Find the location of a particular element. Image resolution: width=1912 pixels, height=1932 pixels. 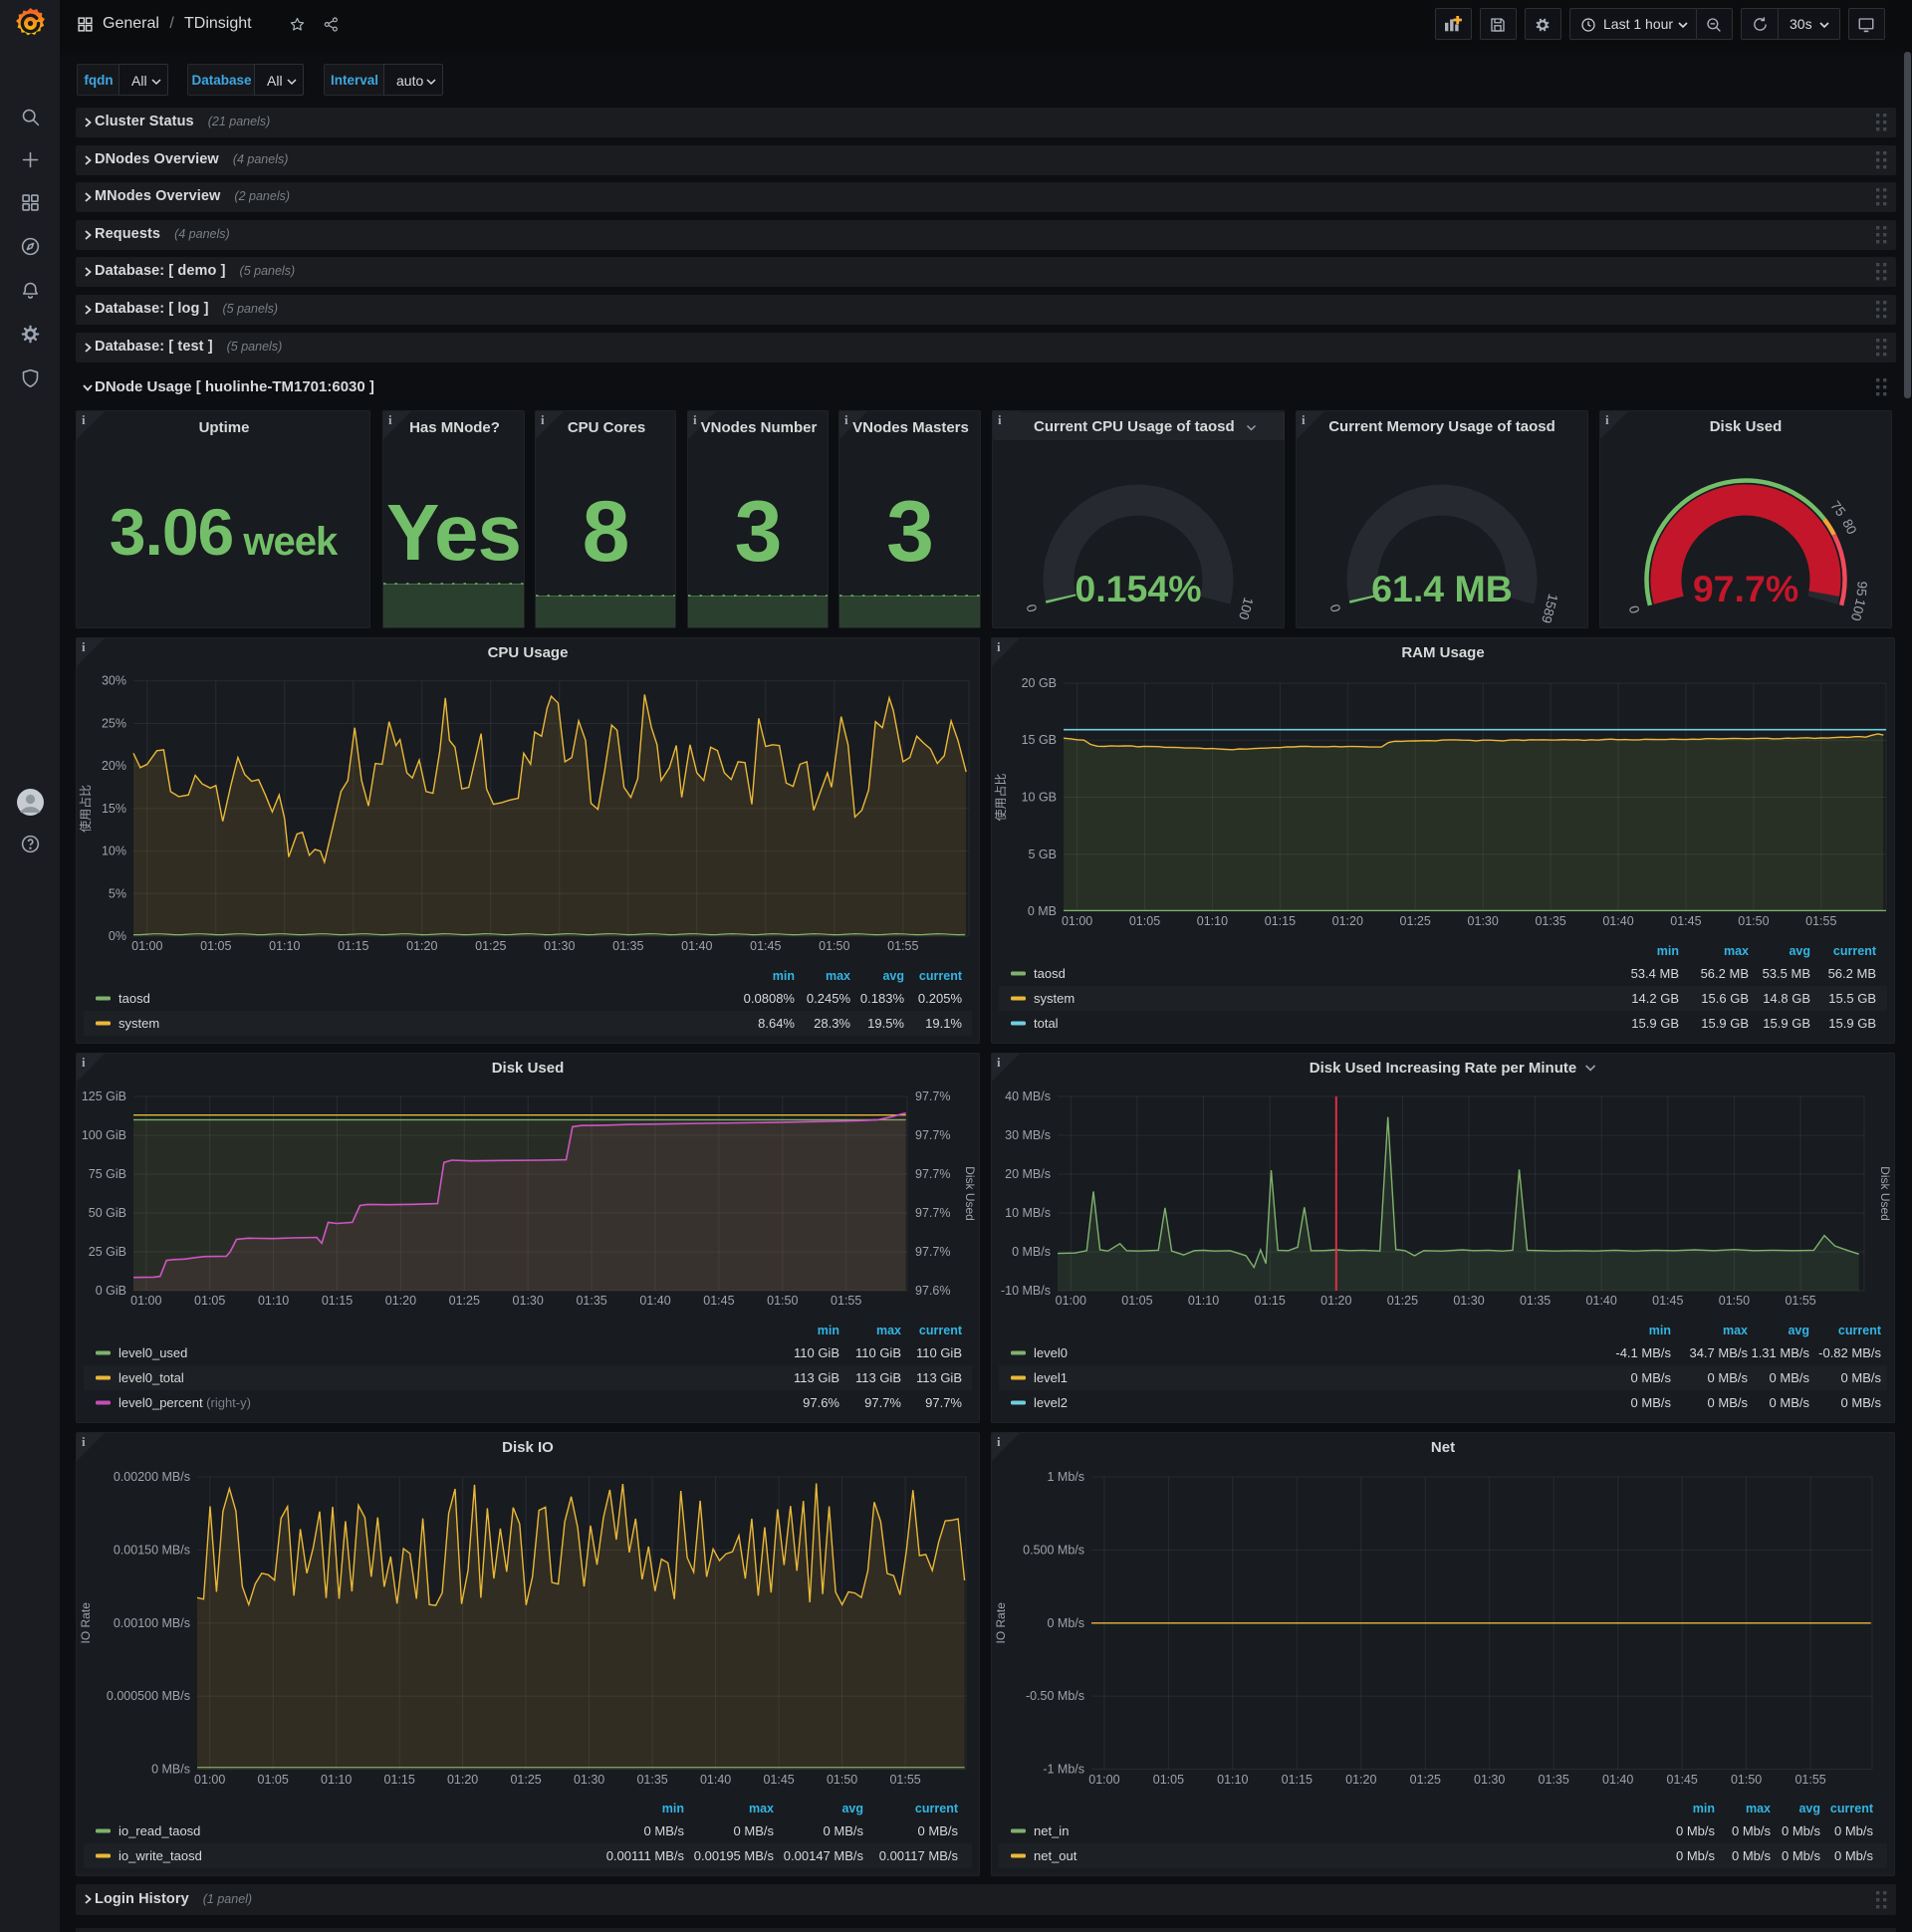

svg-text: level0_percent (right-y) is located at coordinates (185, 1403).